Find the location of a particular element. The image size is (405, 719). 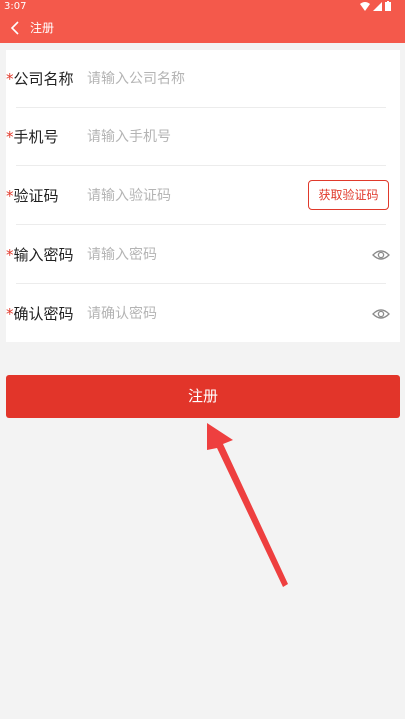

password-row: *输入密码 请输入密码 is located at coordinates (203, 255).